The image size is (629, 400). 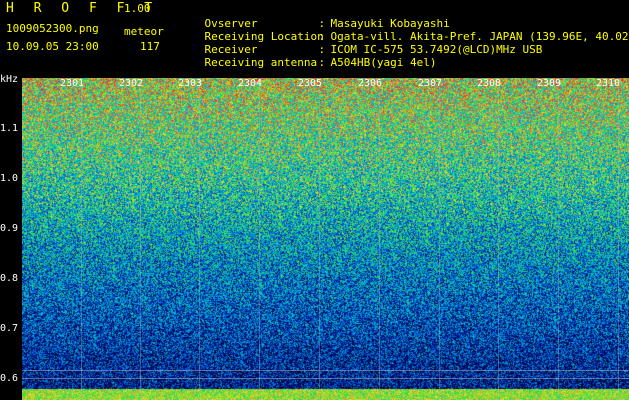 What do you see at coordinates (9, 79) in the screenshot?
I see `frequency-unit-label: kHz` at bounding box center [9, 79].